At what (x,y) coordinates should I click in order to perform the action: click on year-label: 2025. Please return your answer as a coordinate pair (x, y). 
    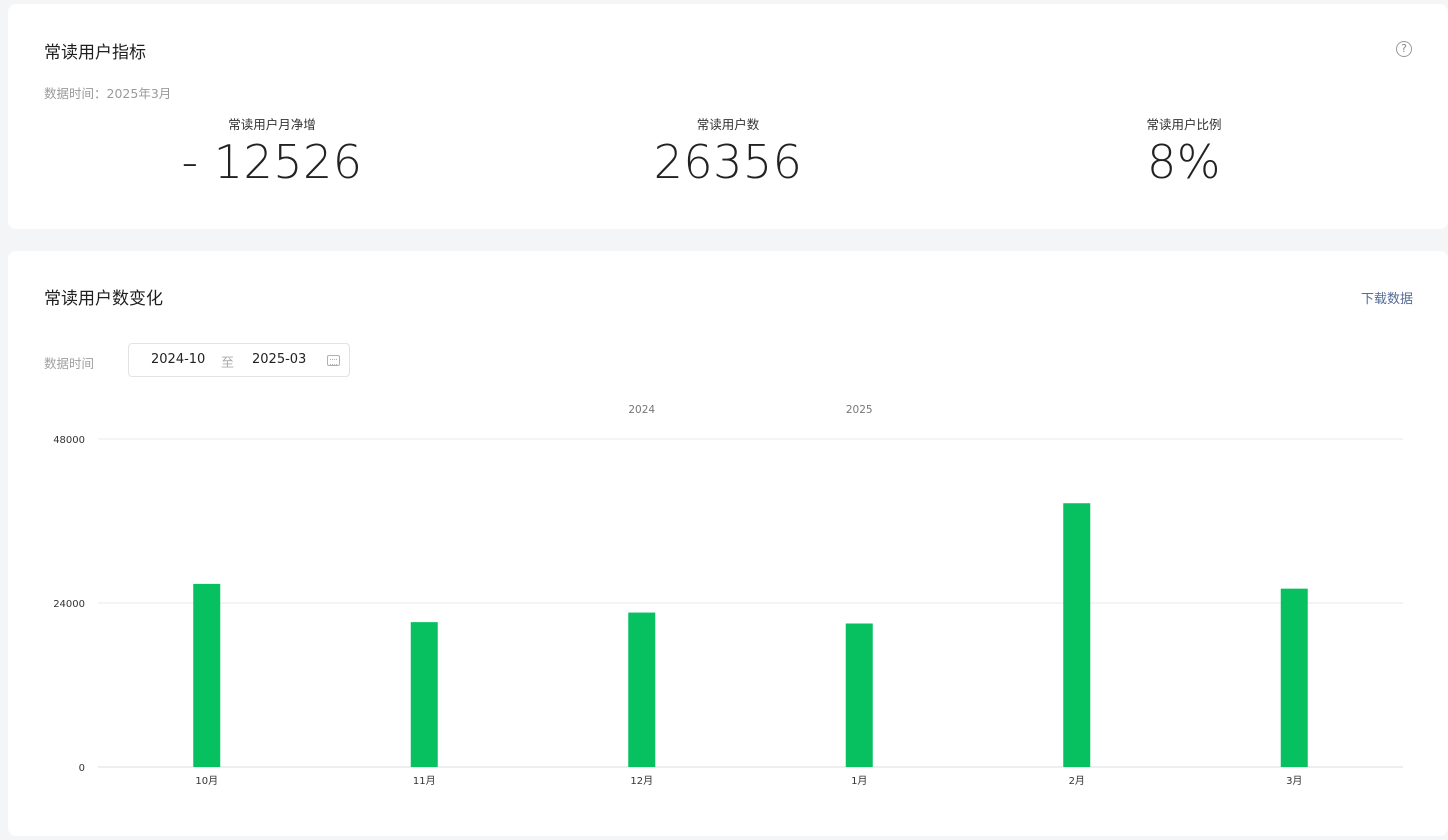
    Looking at the image, I should click on (859, 410).